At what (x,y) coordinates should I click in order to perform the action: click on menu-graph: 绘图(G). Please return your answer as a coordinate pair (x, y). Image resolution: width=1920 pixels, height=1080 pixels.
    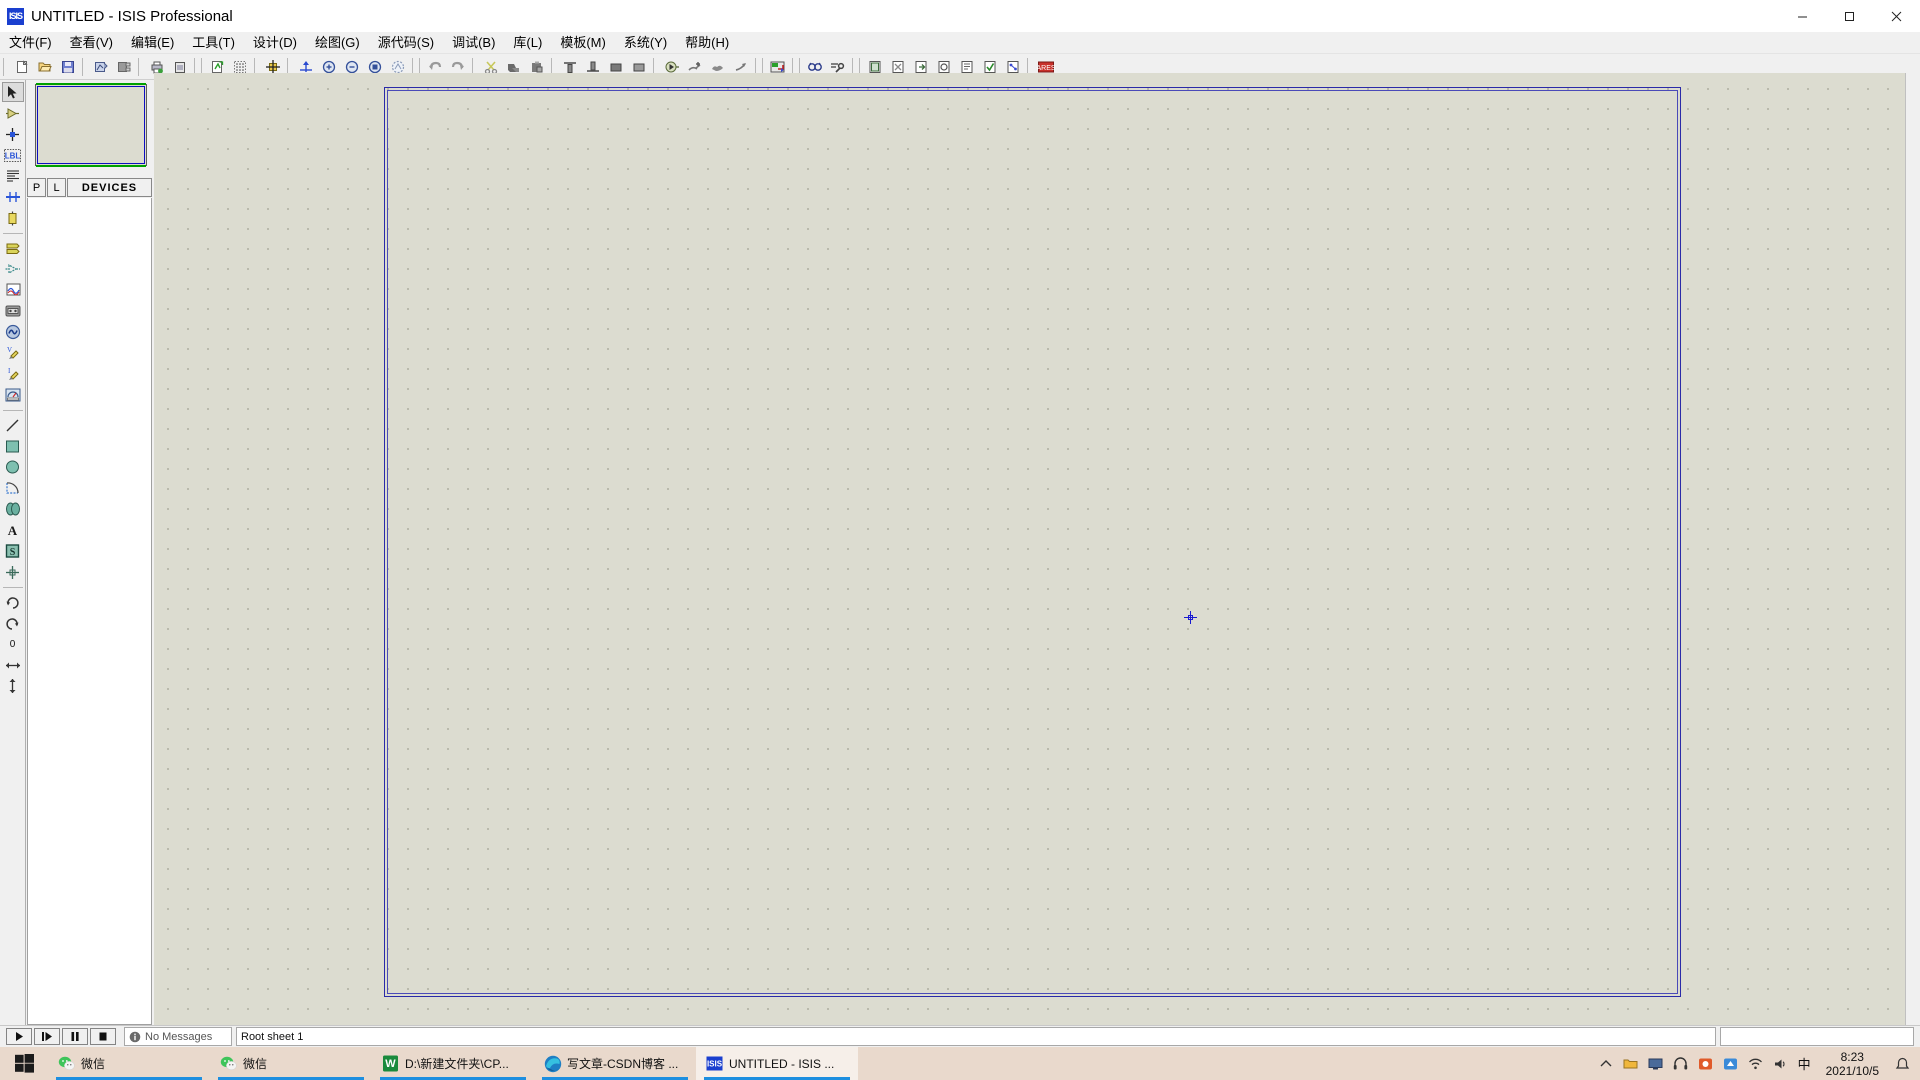
    Looking at the image, I should click on (337, 43).